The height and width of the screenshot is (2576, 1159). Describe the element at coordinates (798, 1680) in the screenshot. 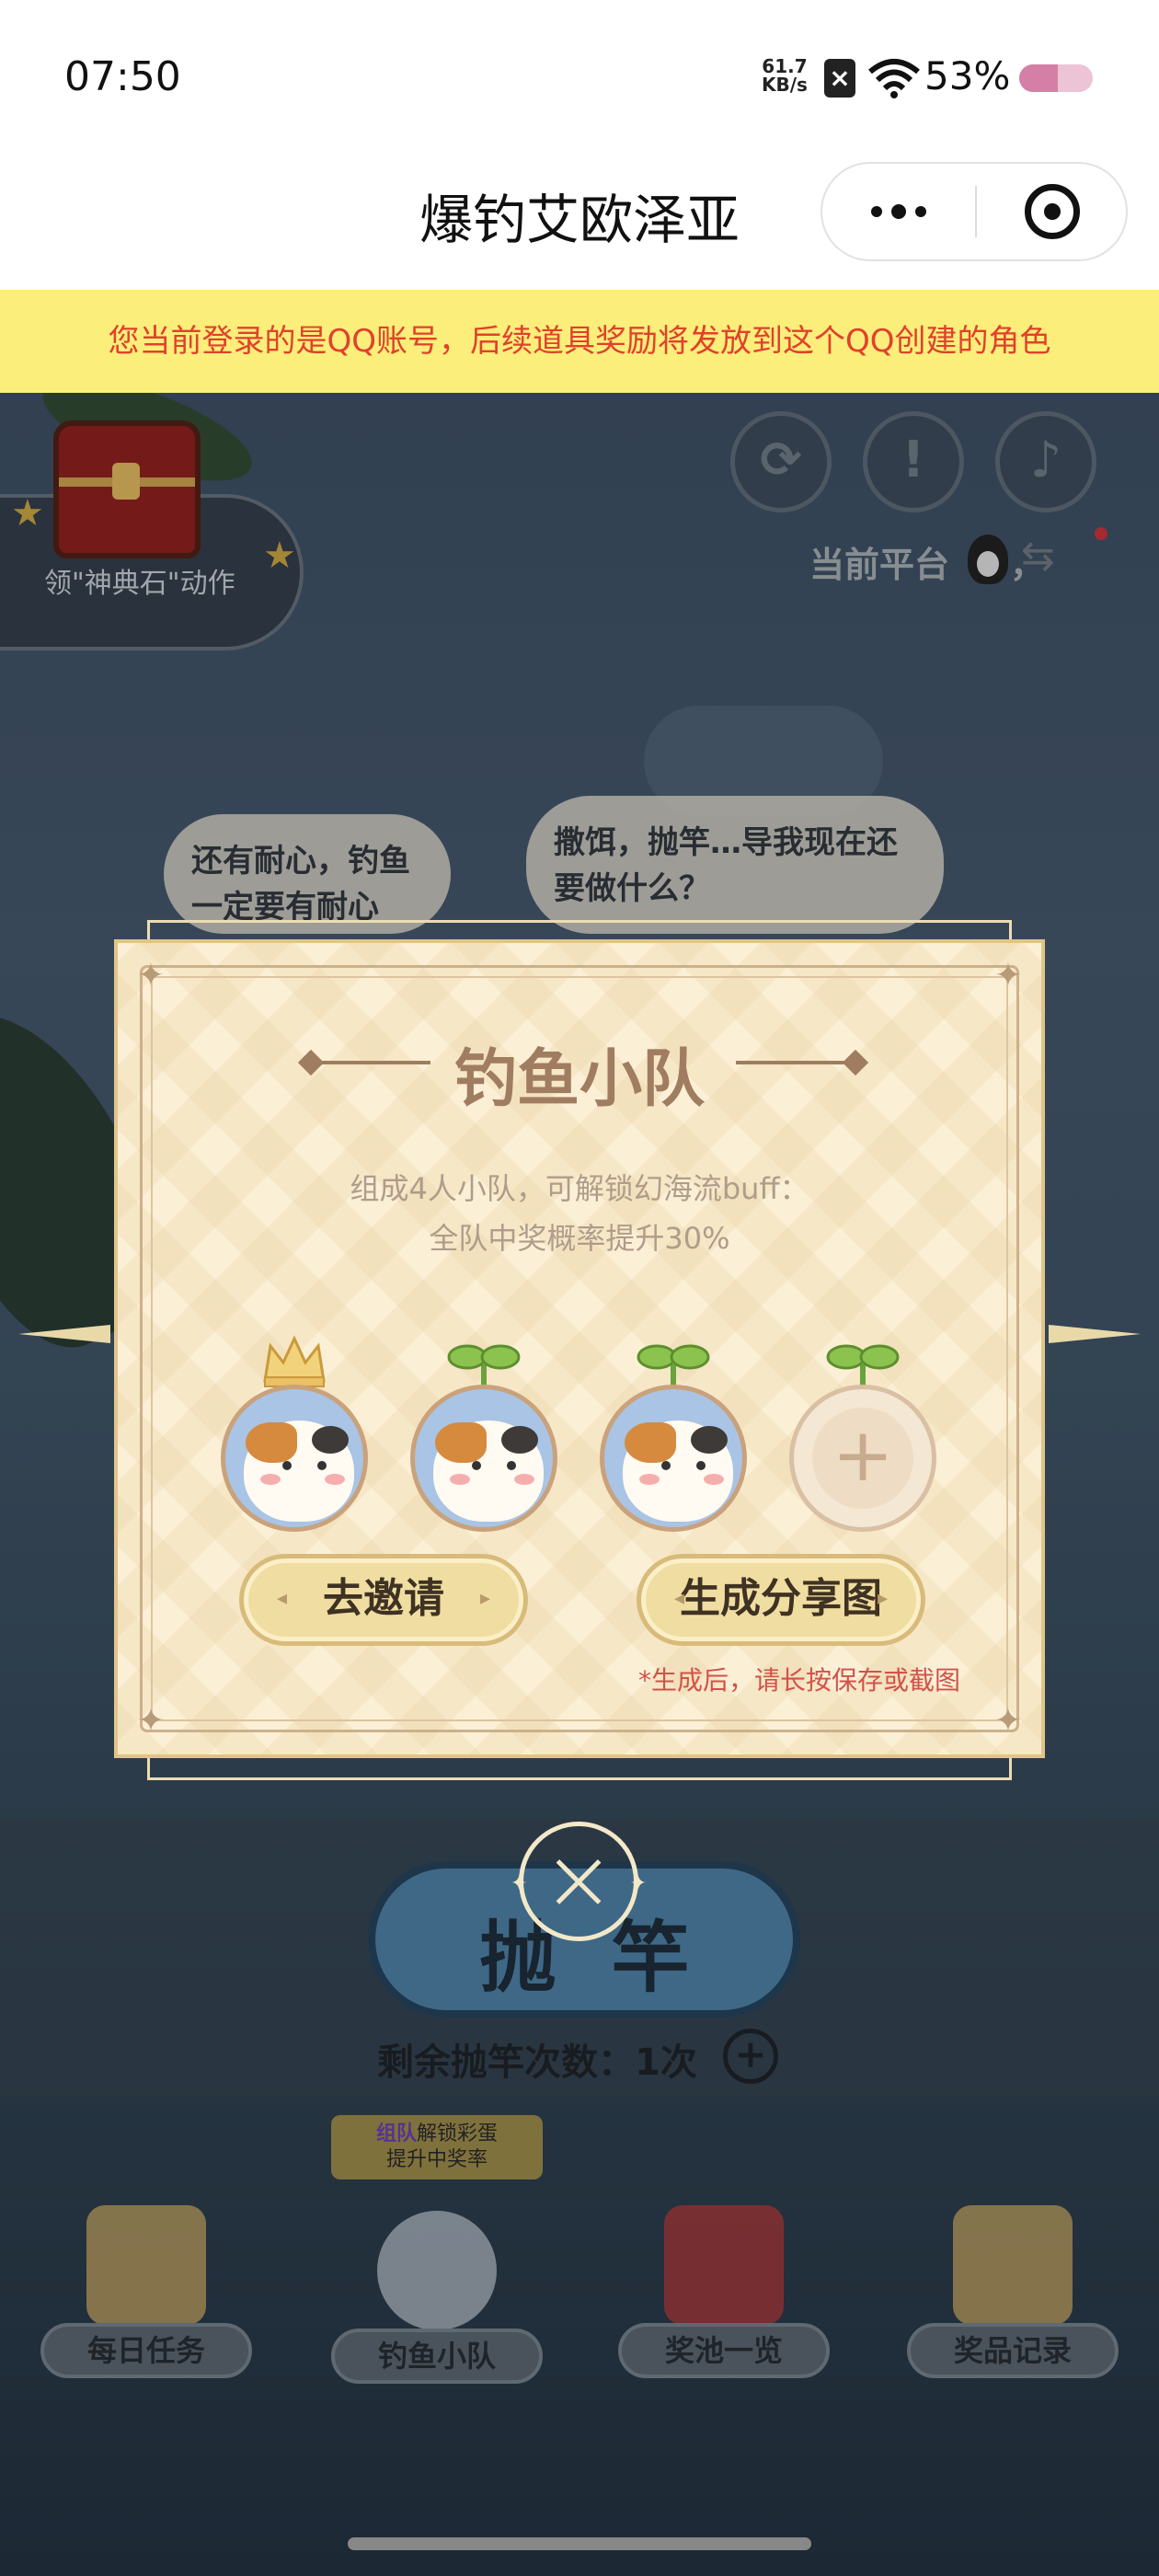

I see `share-hint: *生成后，请长按保存或截图` at that location.